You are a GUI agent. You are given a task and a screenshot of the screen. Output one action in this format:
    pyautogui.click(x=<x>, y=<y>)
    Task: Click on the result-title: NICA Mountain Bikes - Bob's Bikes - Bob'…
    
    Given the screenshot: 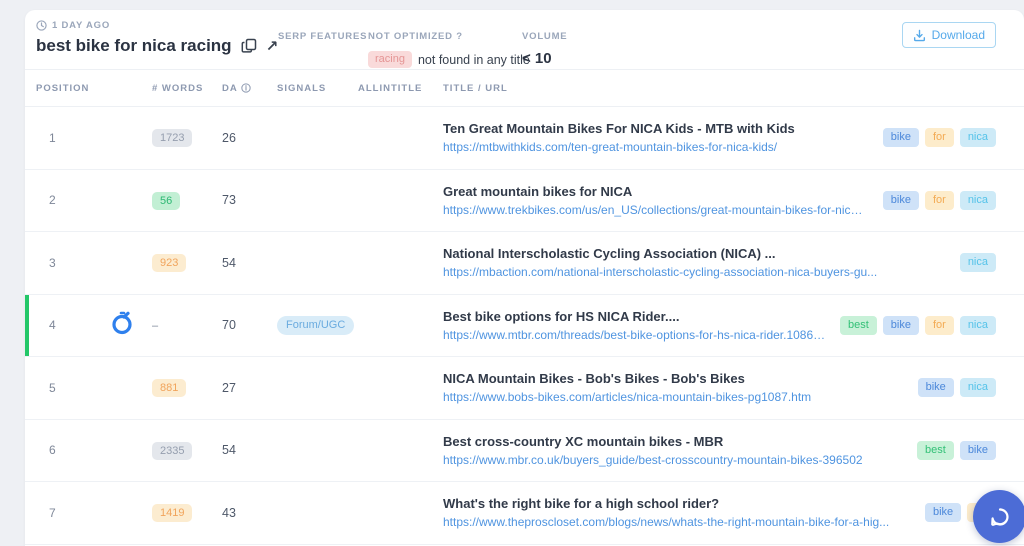 What is the action you would take?
    pyautogui.click(x=594, y=379)
    